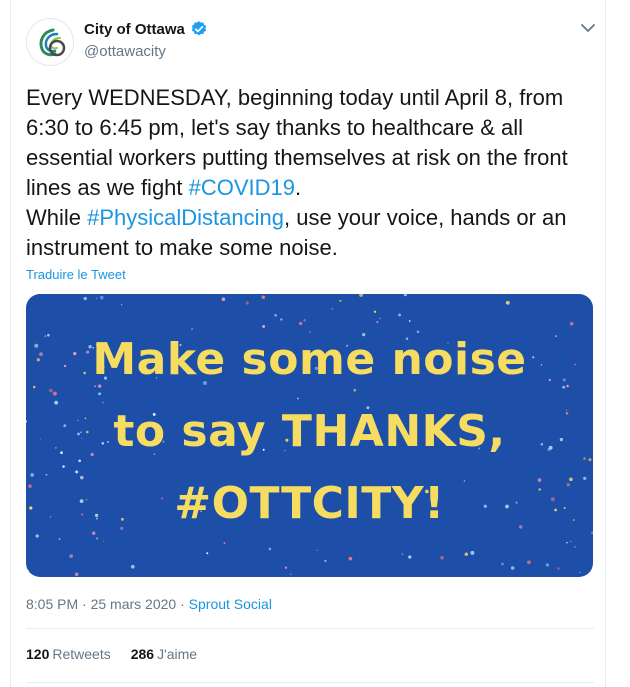 The height and width of the screenshot is (687, 630). Describe the element at coordinates (185, 217) in the screenshot. I see `hashtag-physicaldistancing-link: #PhysicalDistancing` at that location.